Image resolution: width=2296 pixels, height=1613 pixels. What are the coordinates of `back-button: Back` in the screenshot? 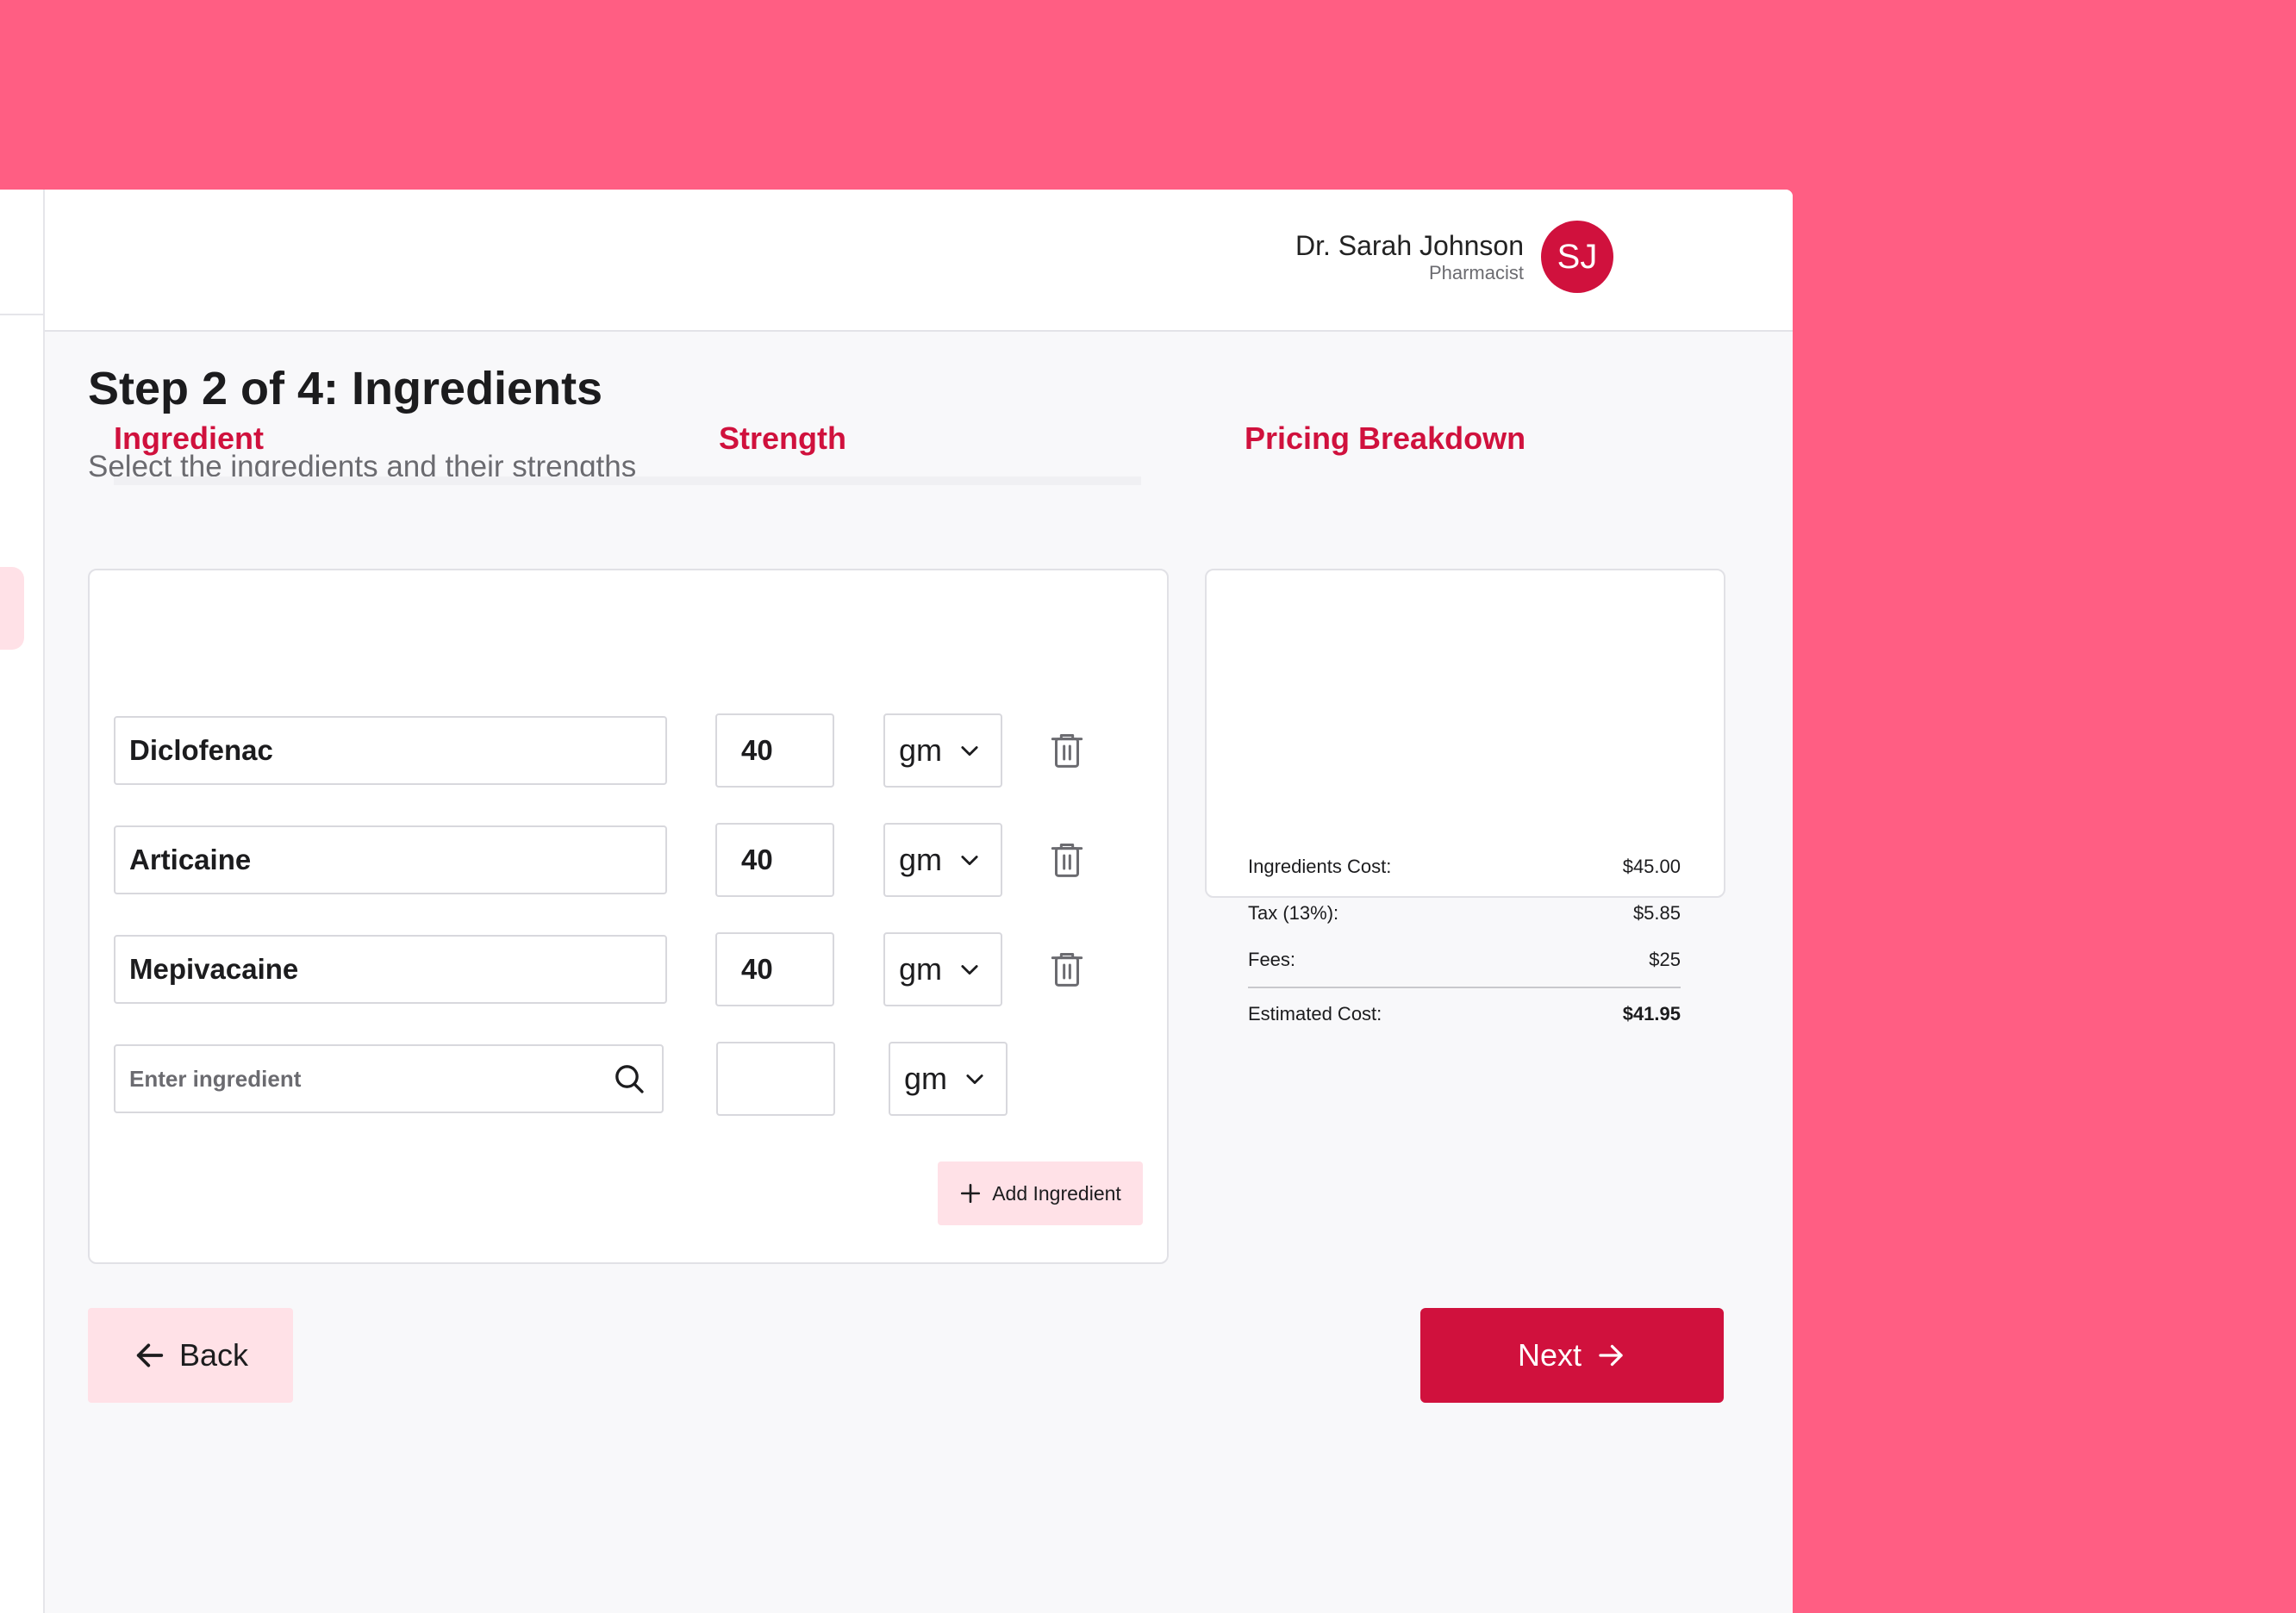 It's located at (190, 1355).